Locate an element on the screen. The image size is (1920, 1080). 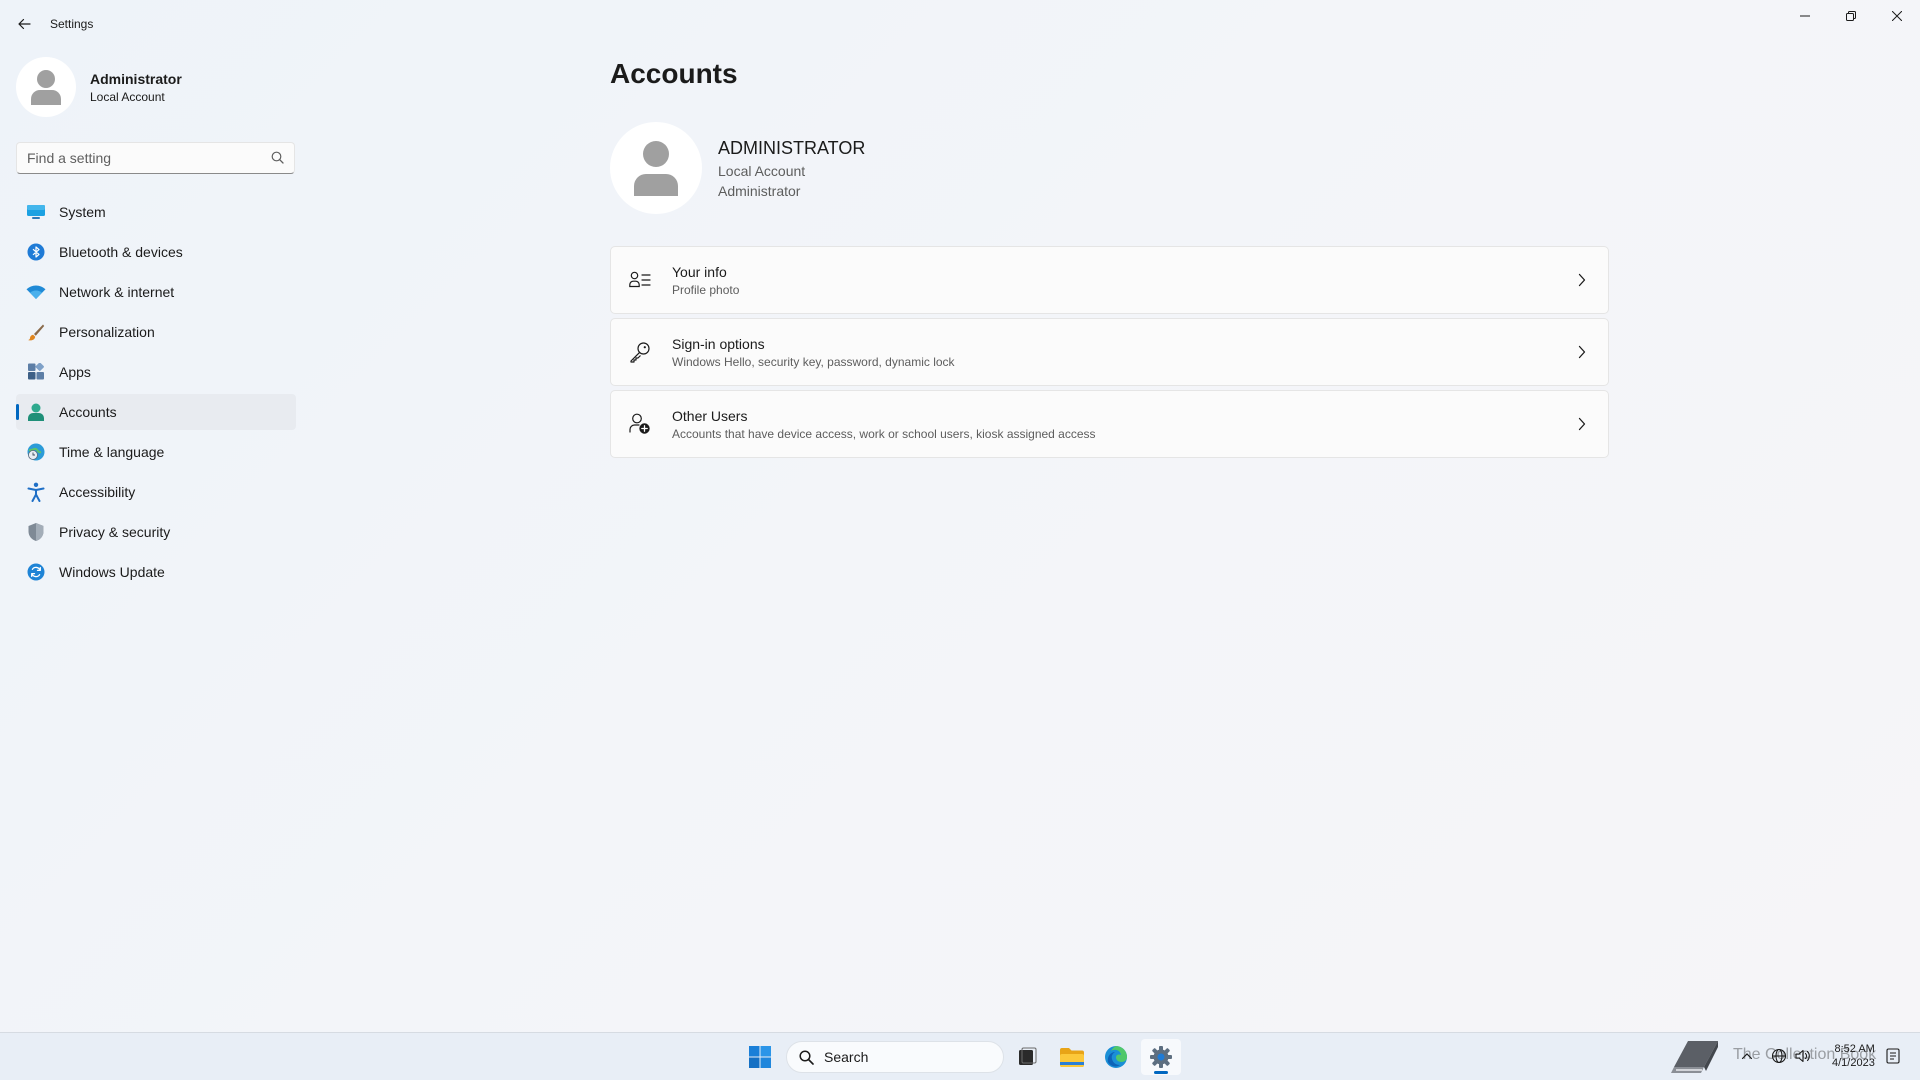
sidebar-item-personalization: Personalization is located at coordinates (156, 332).